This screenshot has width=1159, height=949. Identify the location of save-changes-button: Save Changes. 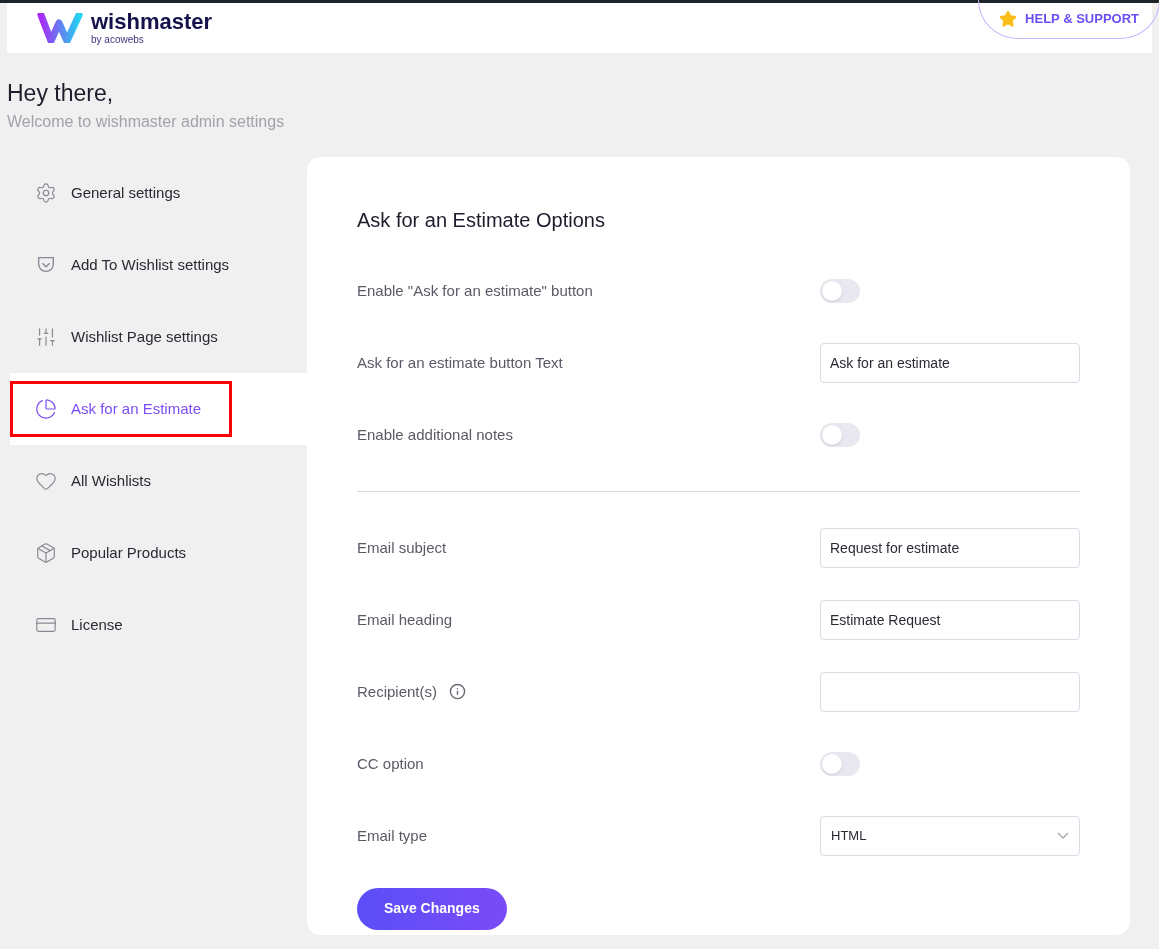
(432, 908).